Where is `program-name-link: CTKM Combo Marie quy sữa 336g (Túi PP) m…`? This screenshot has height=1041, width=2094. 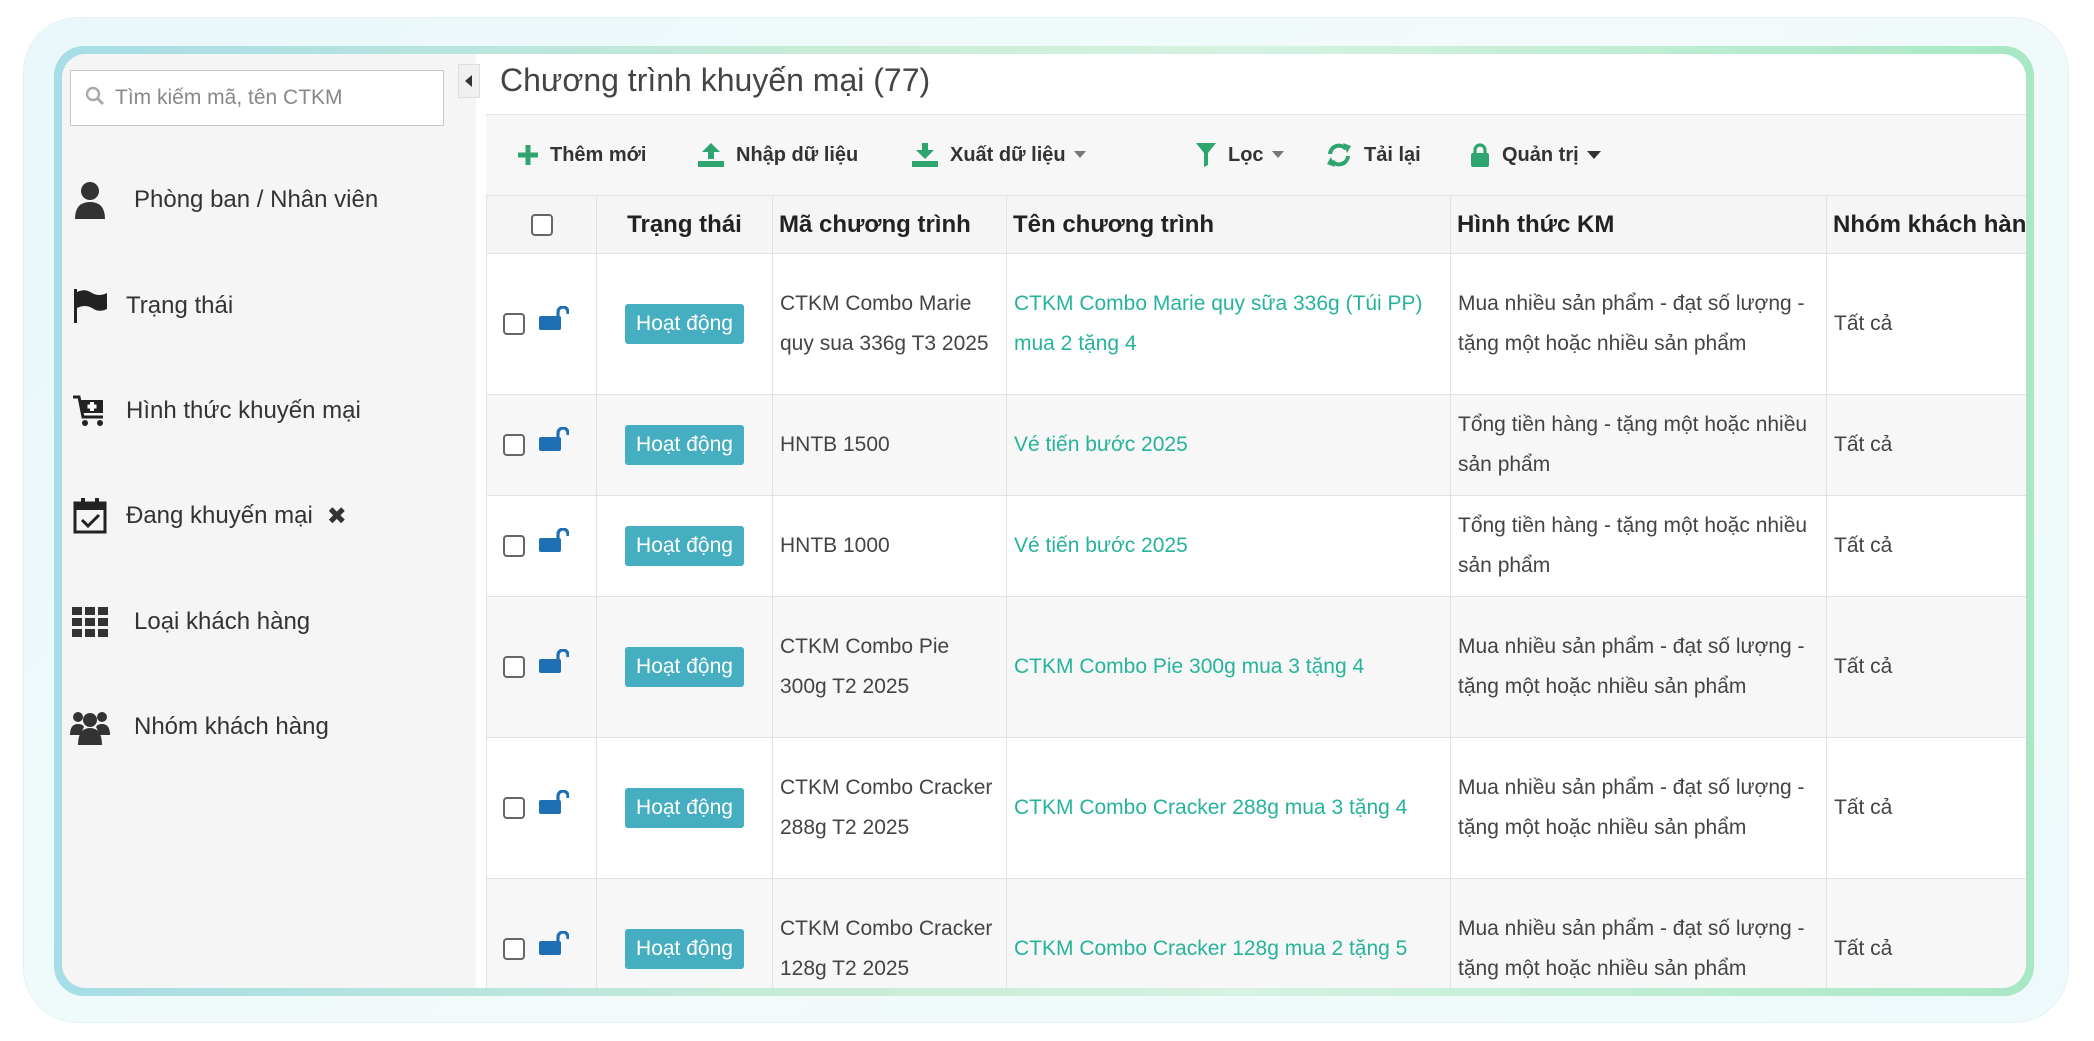
program-name-link: CTKM Combo Marie quy sữa 336g (Túi PP) m… is located at coordinates (1228, 324).